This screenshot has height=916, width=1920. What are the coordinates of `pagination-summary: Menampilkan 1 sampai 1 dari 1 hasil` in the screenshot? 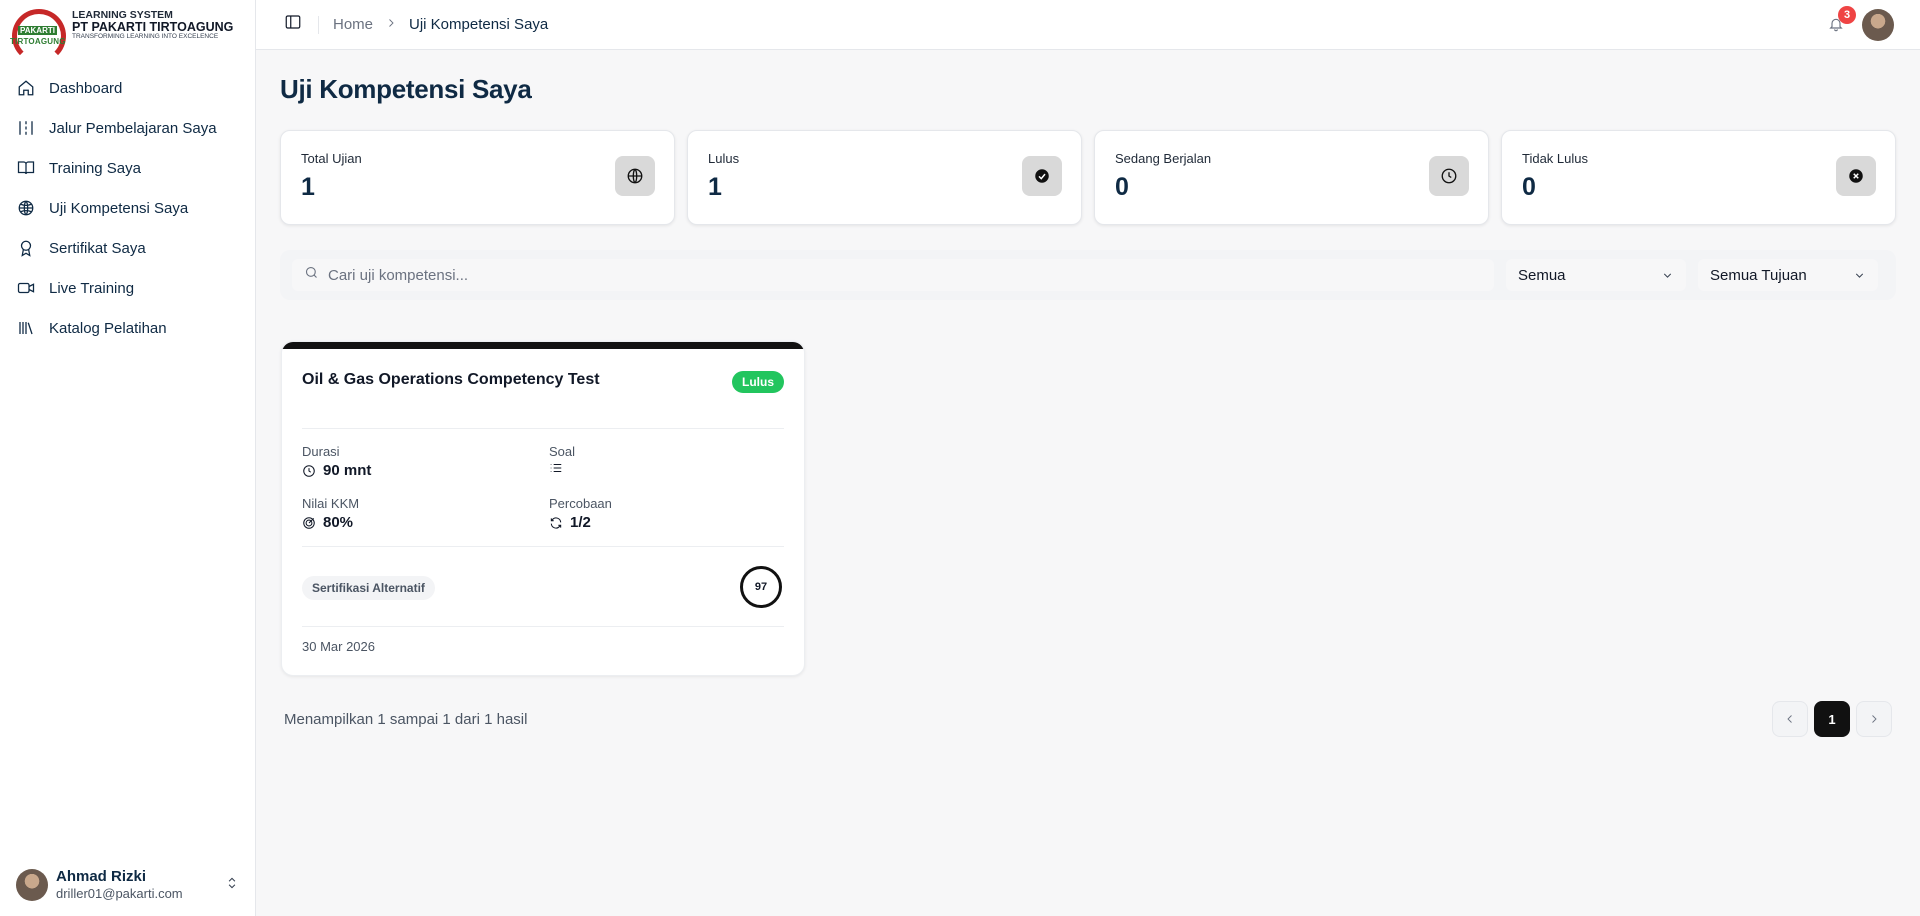 It's located at (406, 719).